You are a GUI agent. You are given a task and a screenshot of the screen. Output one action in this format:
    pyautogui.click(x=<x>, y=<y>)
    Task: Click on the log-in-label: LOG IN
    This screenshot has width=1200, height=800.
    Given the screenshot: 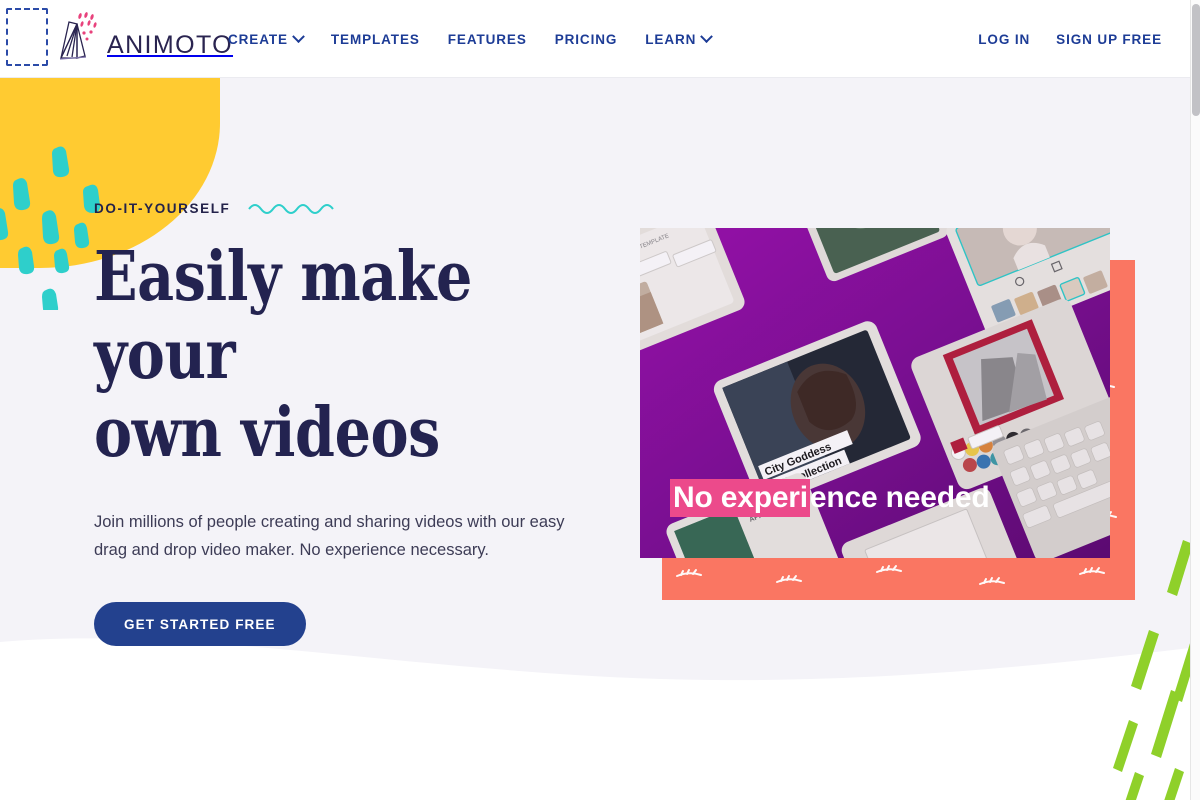 What is the action you would take?
    pyautogui.click(x=1004, y=39)
    